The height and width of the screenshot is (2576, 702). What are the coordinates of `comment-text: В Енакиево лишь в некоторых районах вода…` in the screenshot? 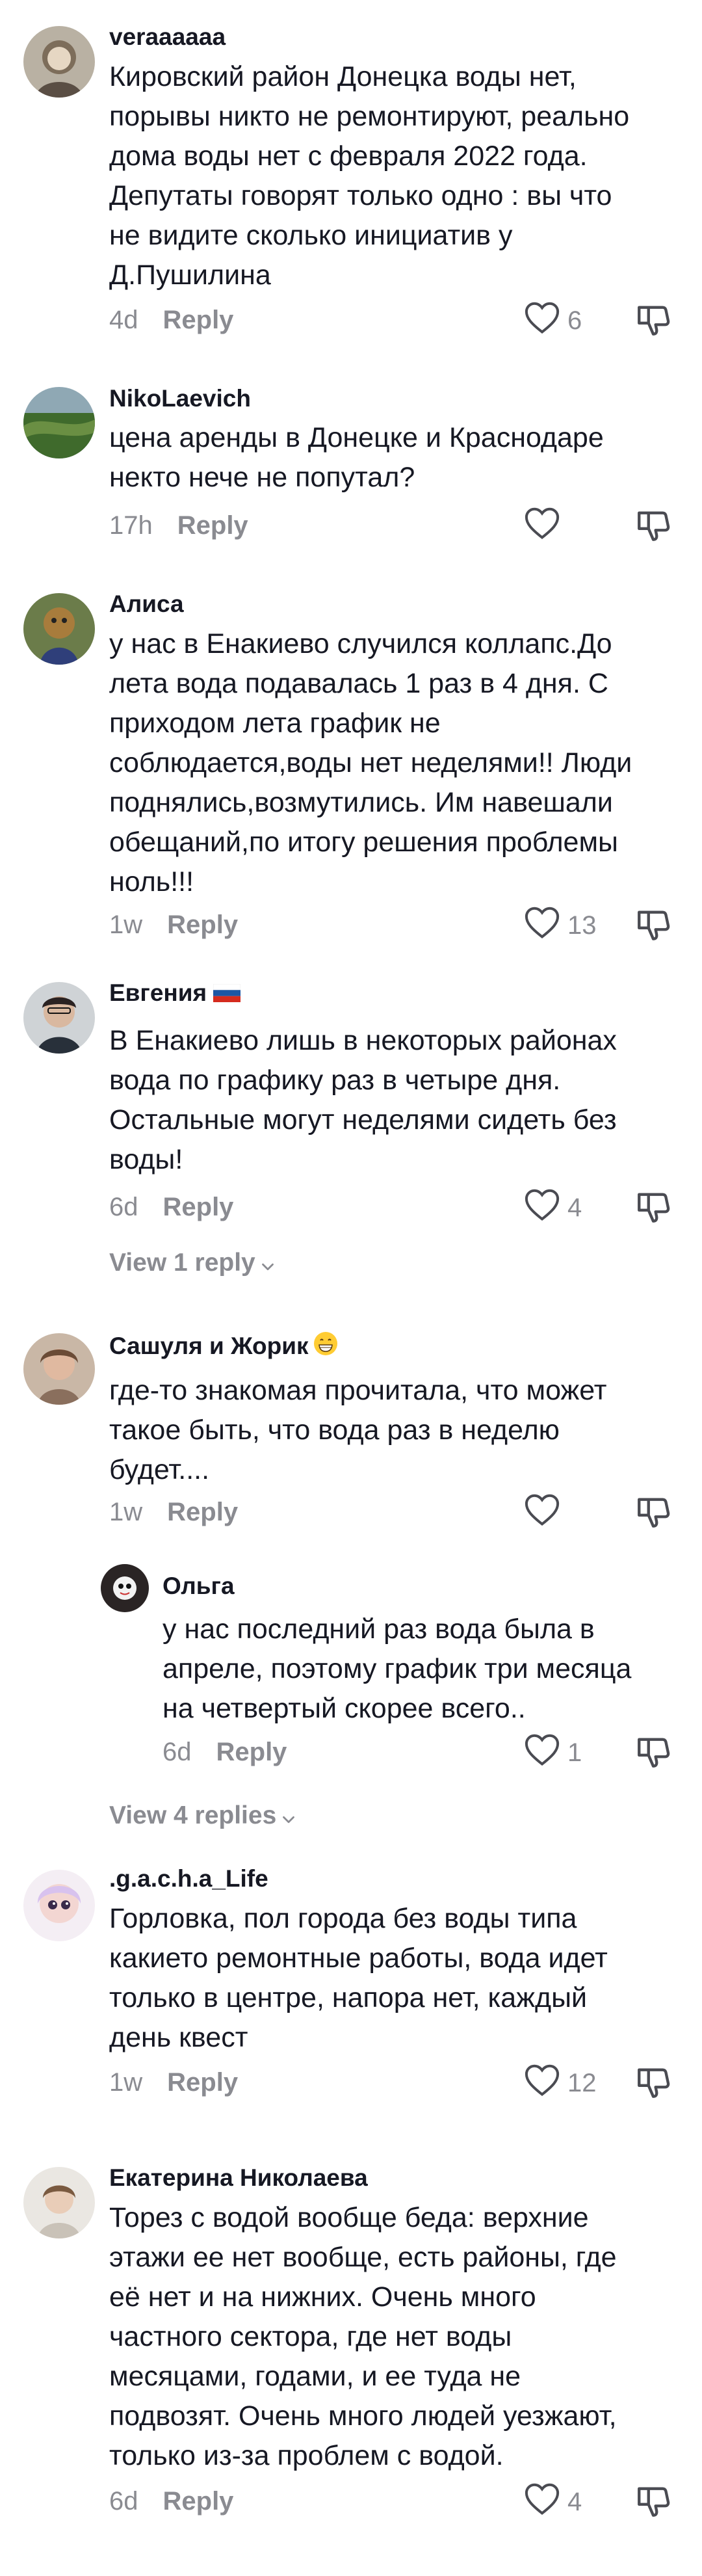 It's located at (389, 1100).